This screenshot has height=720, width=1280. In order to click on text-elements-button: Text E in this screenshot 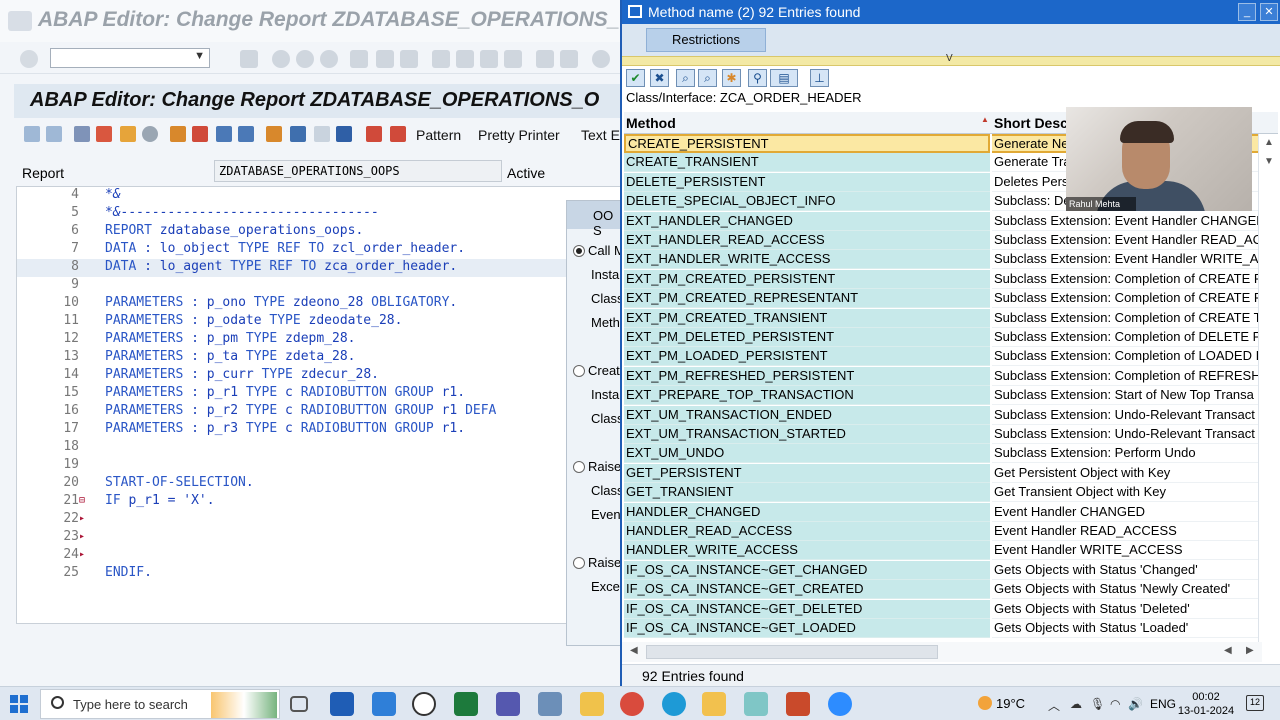, I will do `click(600, 135)`.